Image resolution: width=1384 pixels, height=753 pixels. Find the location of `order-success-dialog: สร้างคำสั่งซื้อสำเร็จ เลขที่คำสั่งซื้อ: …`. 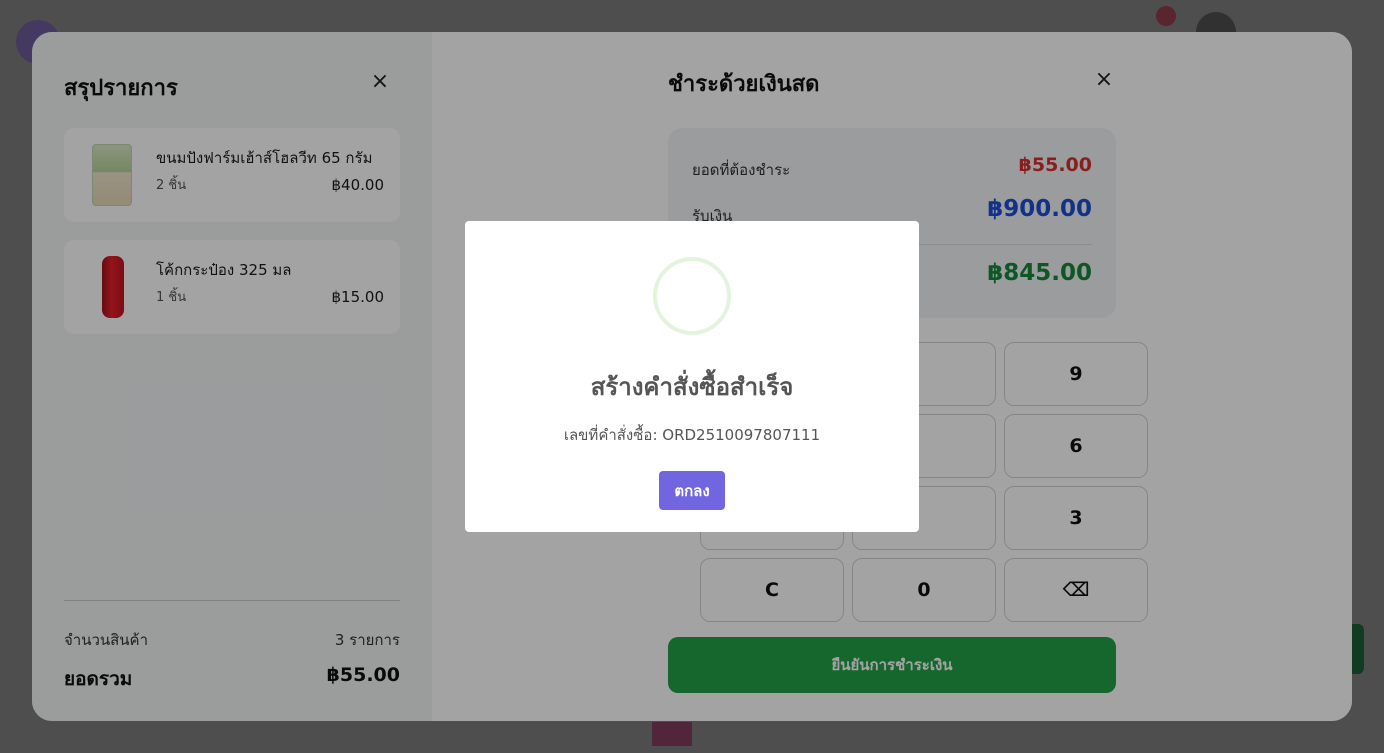

order-success-dialog: สร้างคำสั่งซื้อสำเร็จ เลขที่คำสั่งซื้อ: … is located at coordinates (692, 376).